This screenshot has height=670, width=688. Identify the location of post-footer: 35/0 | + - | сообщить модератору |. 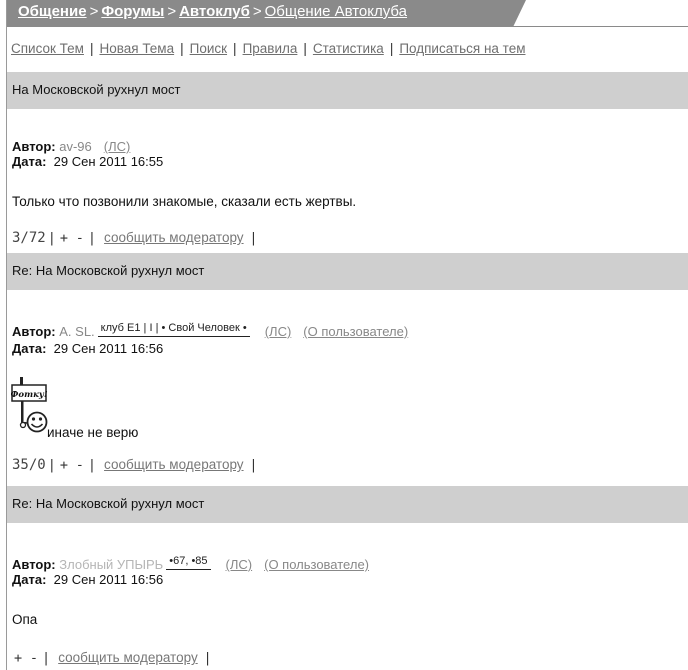
(135, 465).